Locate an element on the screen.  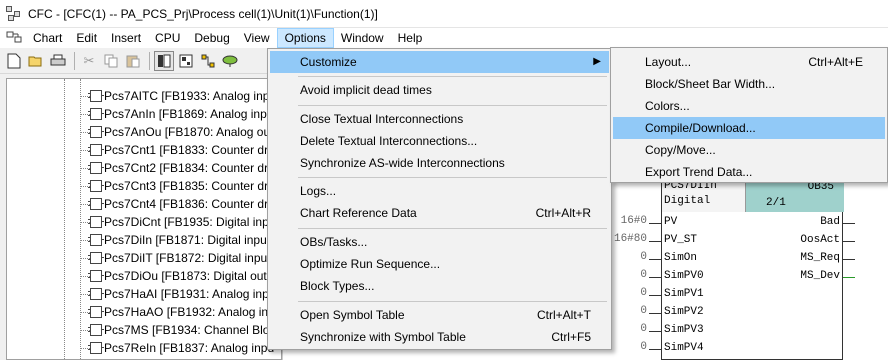
tree-item: Pcs7HaAO [FB1932: Analog inp is located at coordinates (144, 312).